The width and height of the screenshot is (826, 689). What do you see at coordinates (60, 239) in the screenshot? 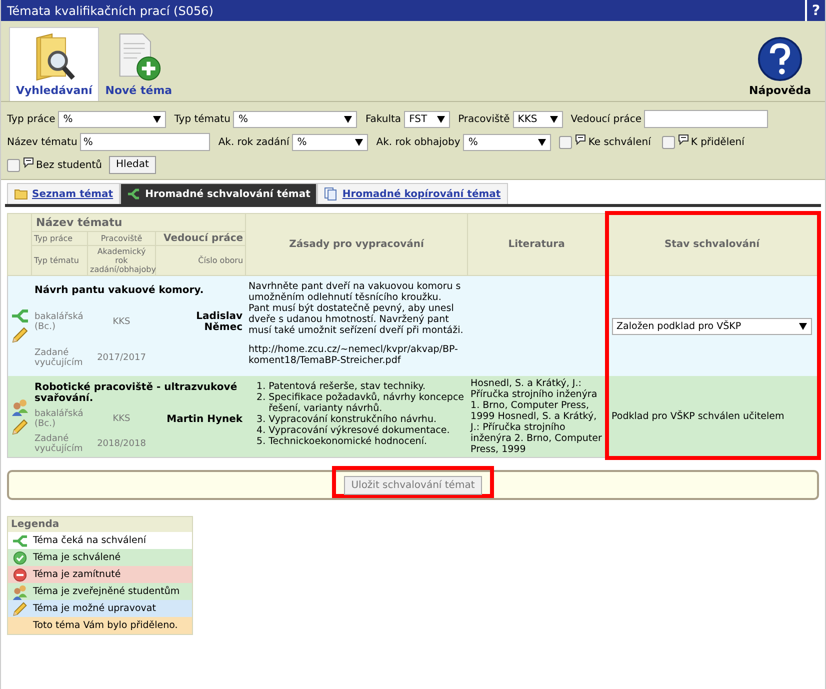
I see `column-header: Typ práce` at bounding box center [60, 239].